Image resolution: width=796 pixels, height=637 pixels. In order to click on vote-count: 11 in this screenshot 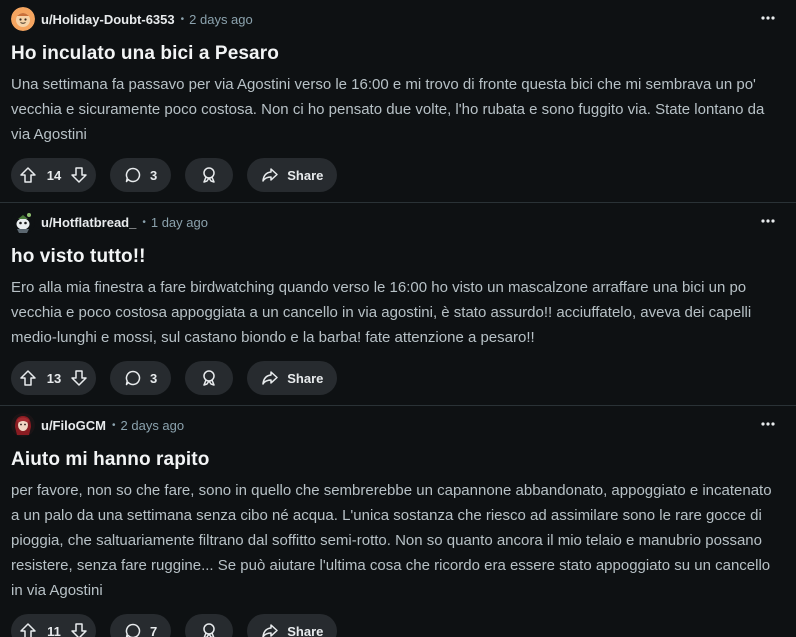, I will do `click(54, 630)`.